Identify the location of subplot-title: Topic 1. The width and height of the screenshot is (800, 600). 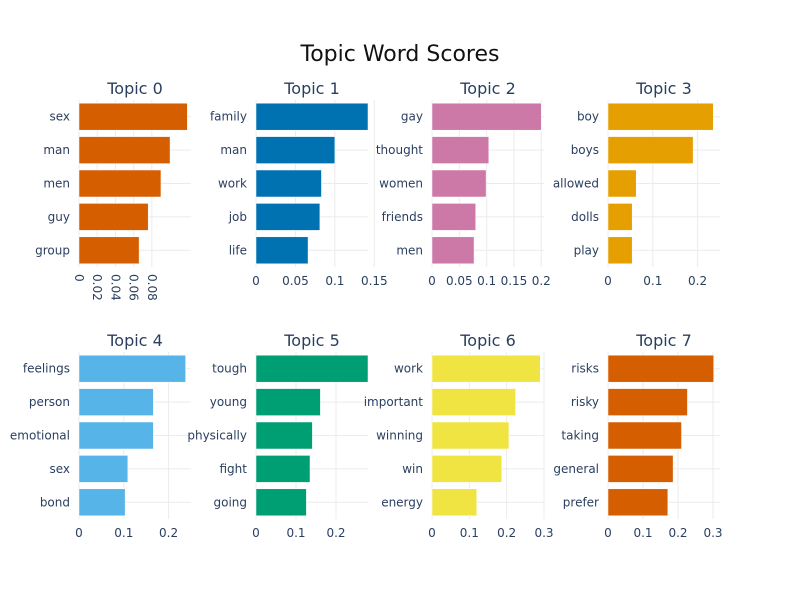
(311, 88).